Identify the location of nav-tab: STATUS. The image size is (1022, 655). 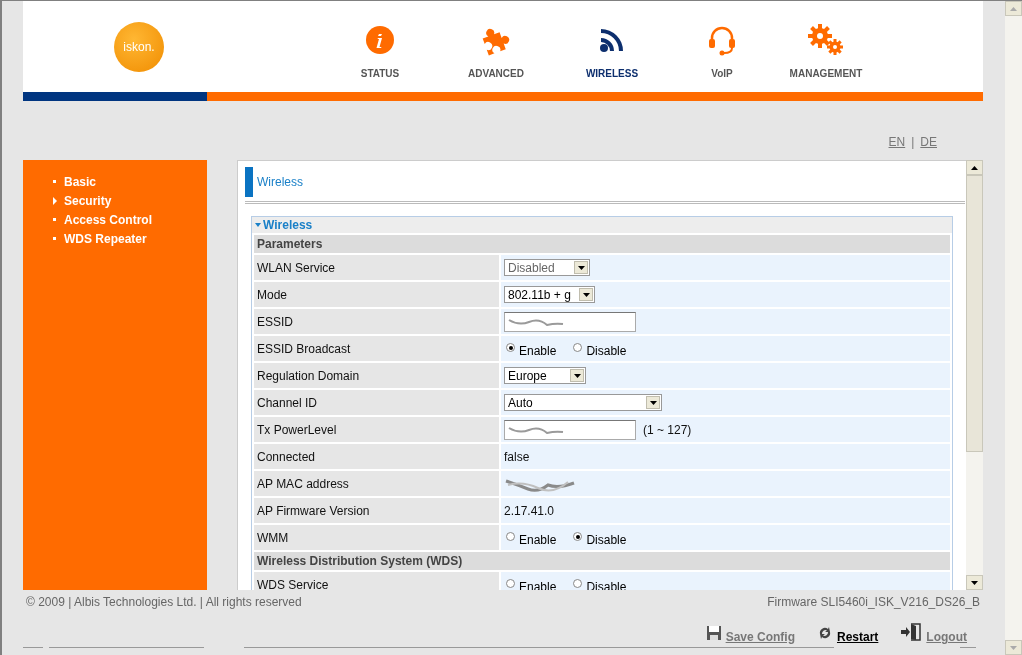
(380, 46).